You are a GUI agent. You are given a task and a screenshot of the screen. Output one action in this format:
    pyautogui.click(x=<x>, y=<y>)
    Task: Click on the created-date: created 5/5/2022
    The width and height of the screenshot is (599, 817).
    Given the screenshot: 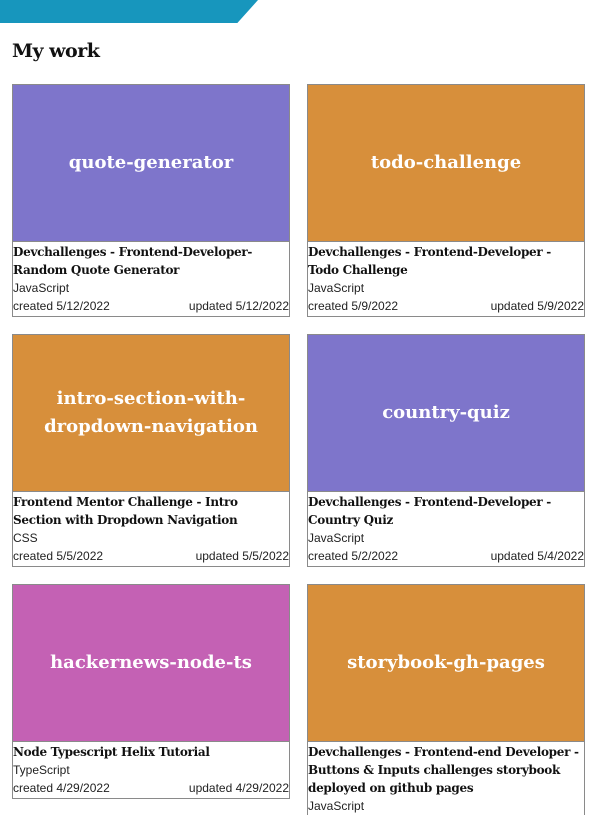 What is the action you would take?
    pyautogui.click(x=58, y=556)
    